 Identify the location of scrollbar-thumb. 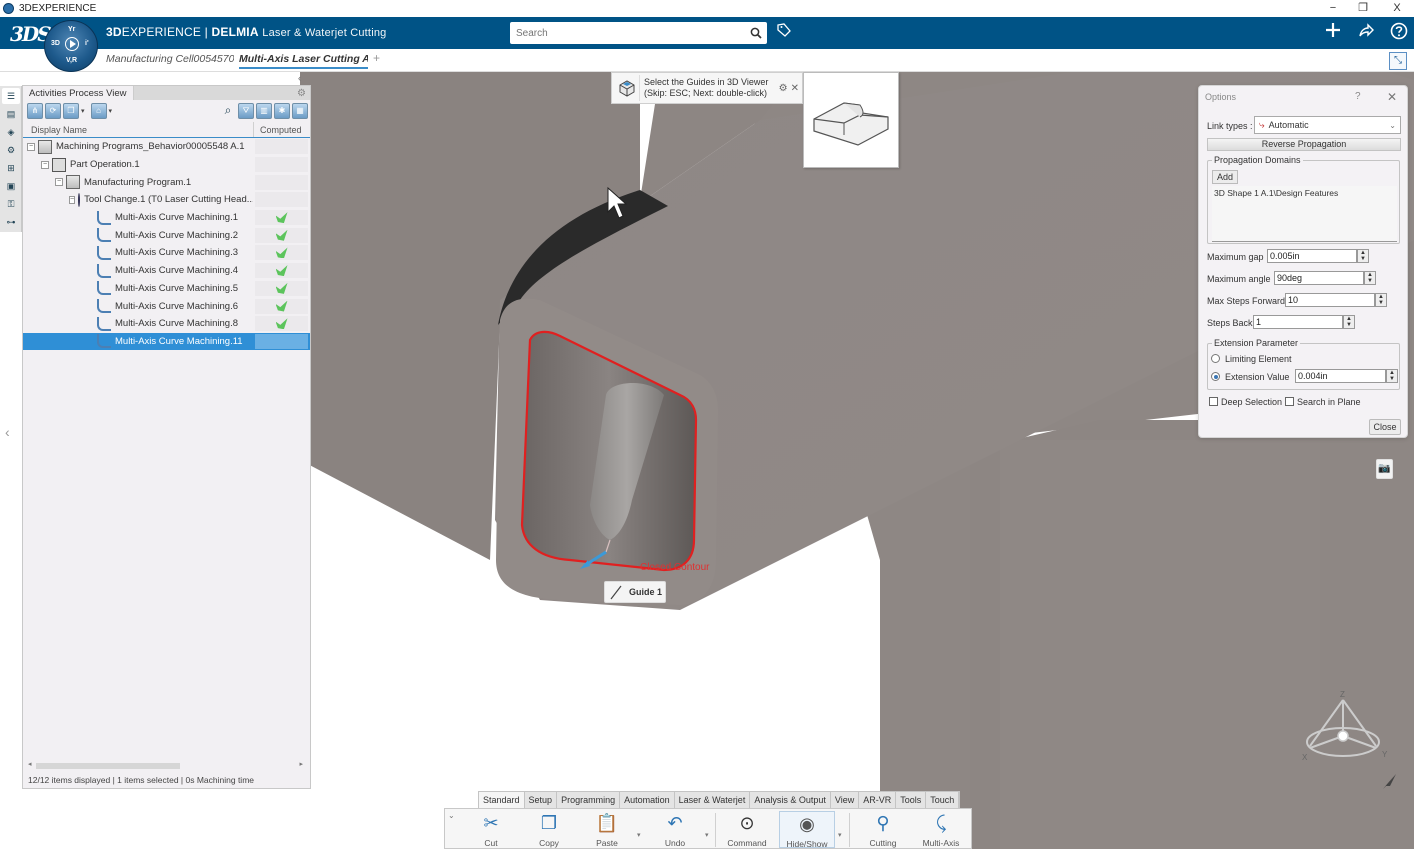
(108, 766).